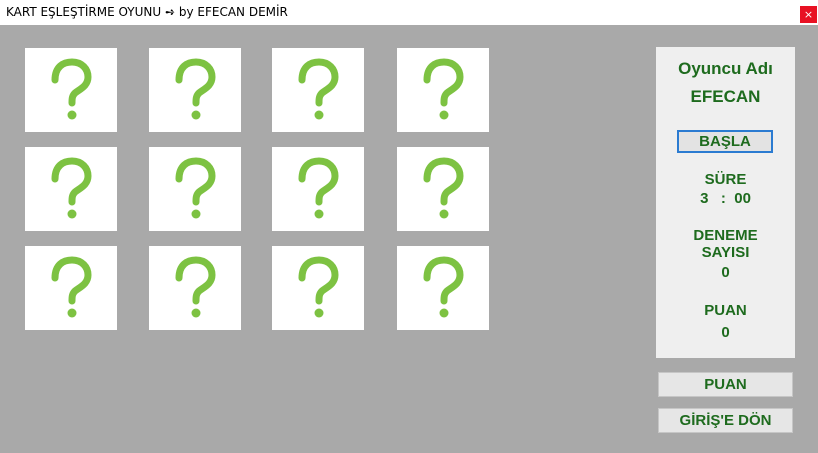 Image resolution: width=818 pixels, height=453 pixels. Describe the element at coordinates (725, 96) in the screenshot. I see `player-name-value: EFECAN` at that location.